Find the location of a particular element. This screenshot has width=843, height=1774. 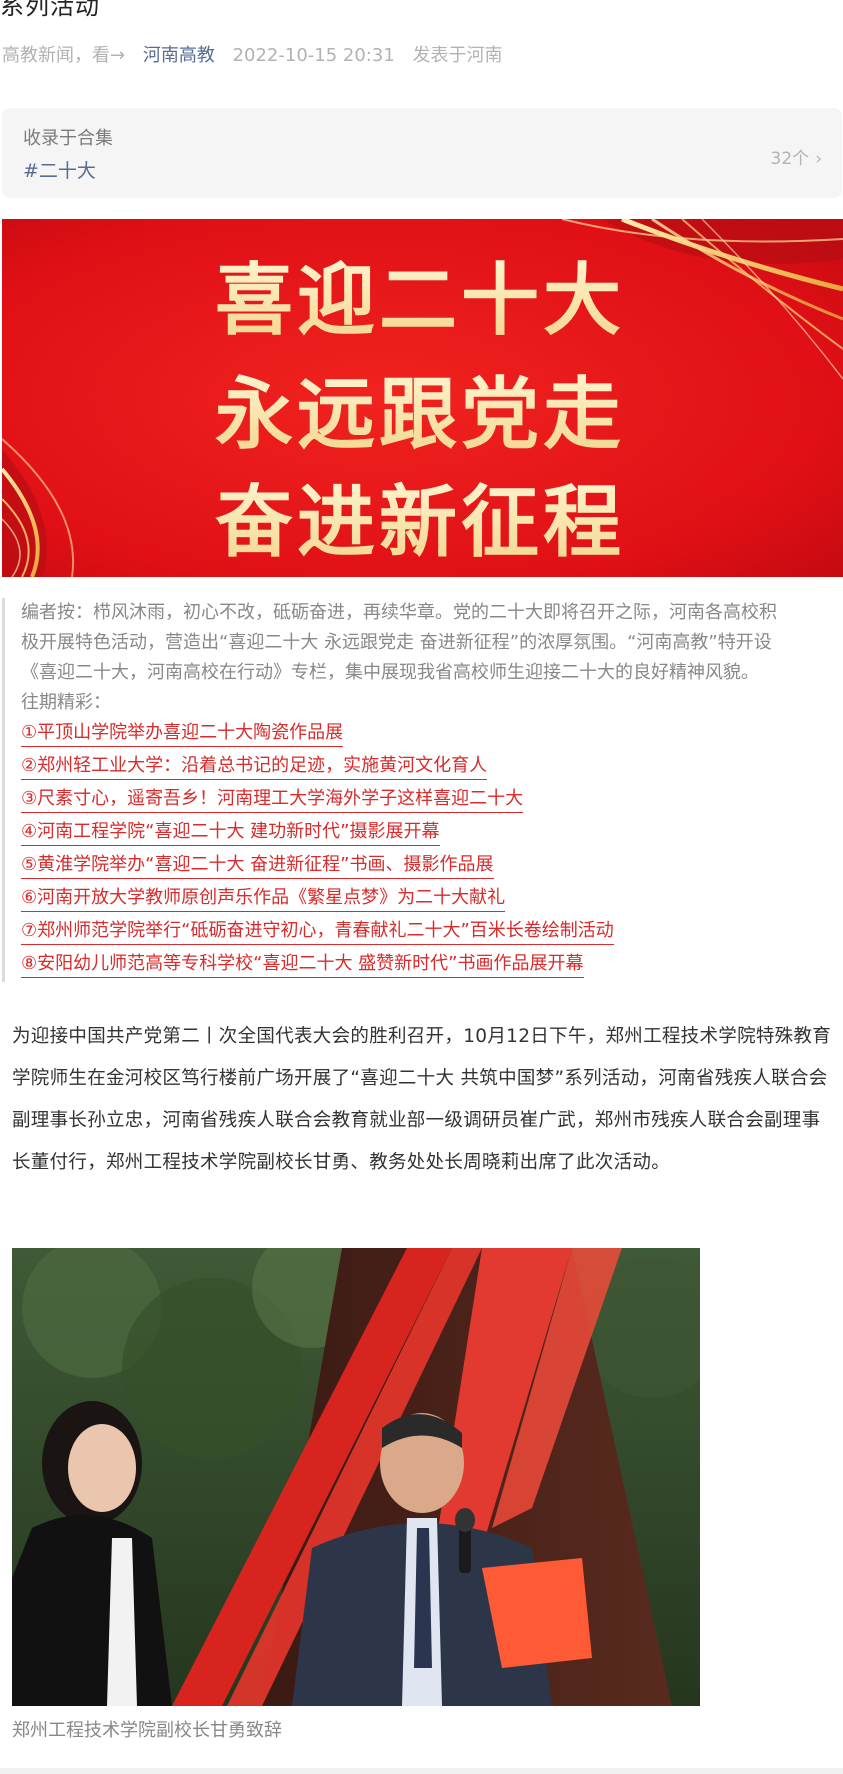

past-article-link: ⑦郑州师范学院举行“砥砺奋进守初心，青春献礼二十大”百米长卷绘制活动 is located at coordinates (317, 931).